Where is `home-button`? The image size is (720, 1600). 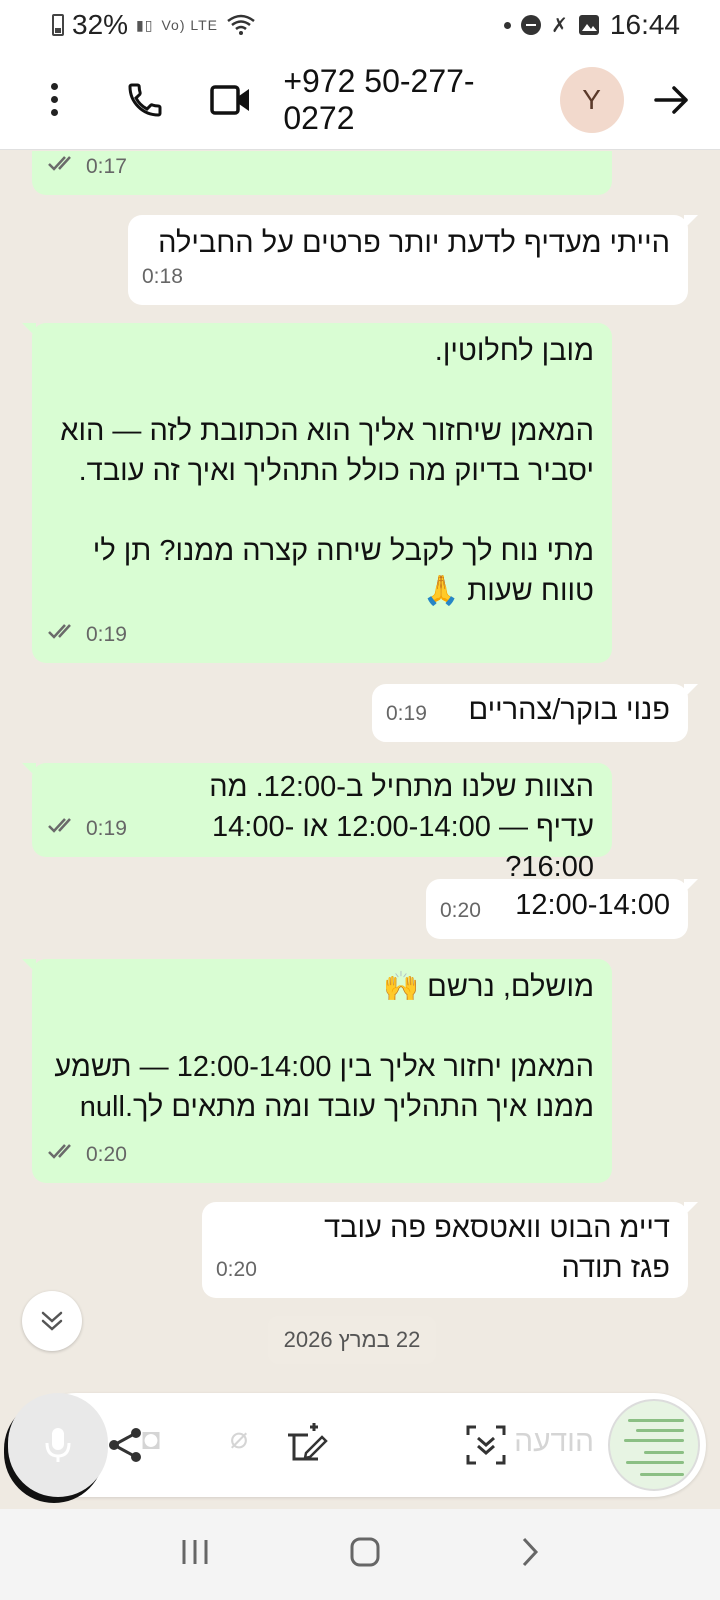
home-button is located at coordinates (365, 1554).